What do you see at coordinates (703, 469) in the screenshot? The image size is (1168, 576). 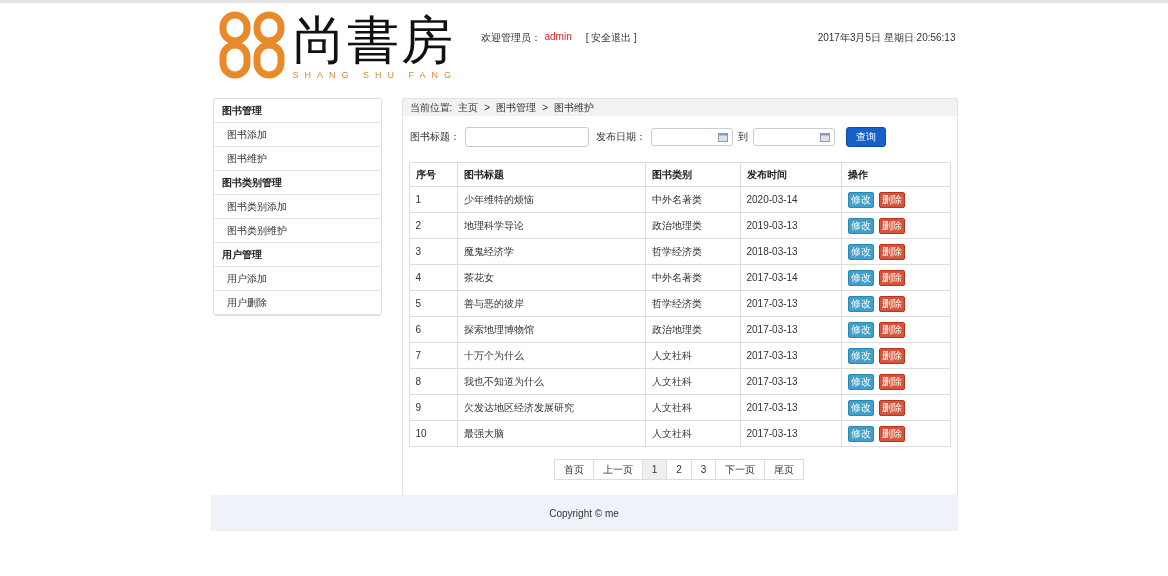 I see `page-button: 3` at bounding box center [703, 469].